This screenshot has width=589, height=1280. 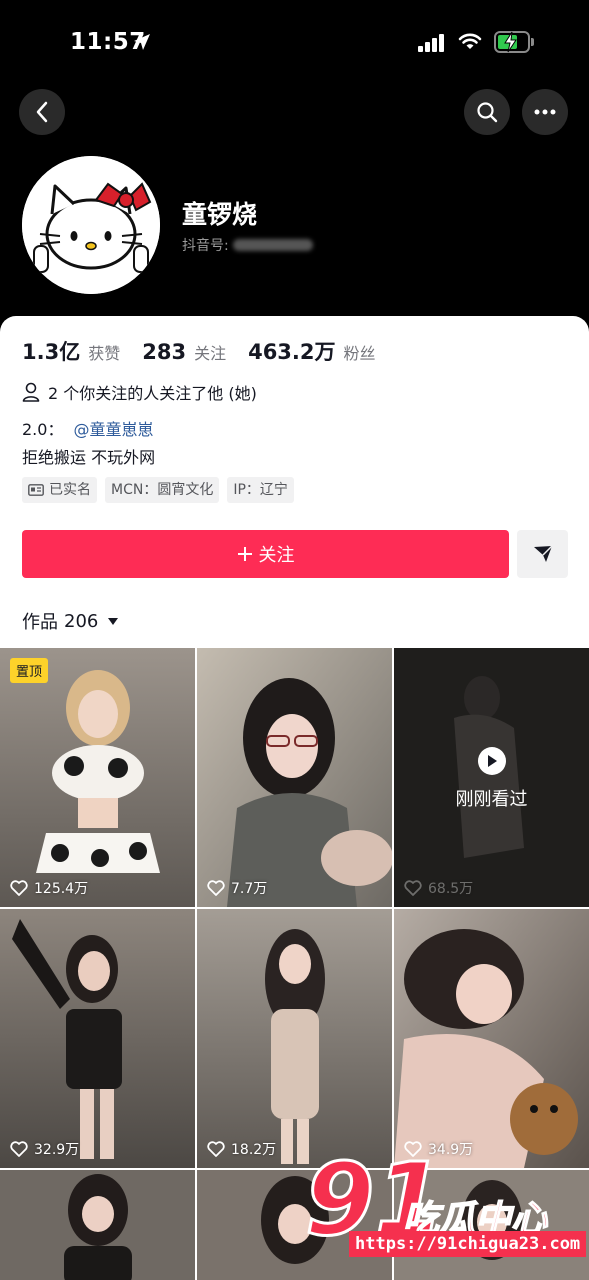 I want to click on recently-watched-overlay: 刚刚看过, so click(x=491, y=779).